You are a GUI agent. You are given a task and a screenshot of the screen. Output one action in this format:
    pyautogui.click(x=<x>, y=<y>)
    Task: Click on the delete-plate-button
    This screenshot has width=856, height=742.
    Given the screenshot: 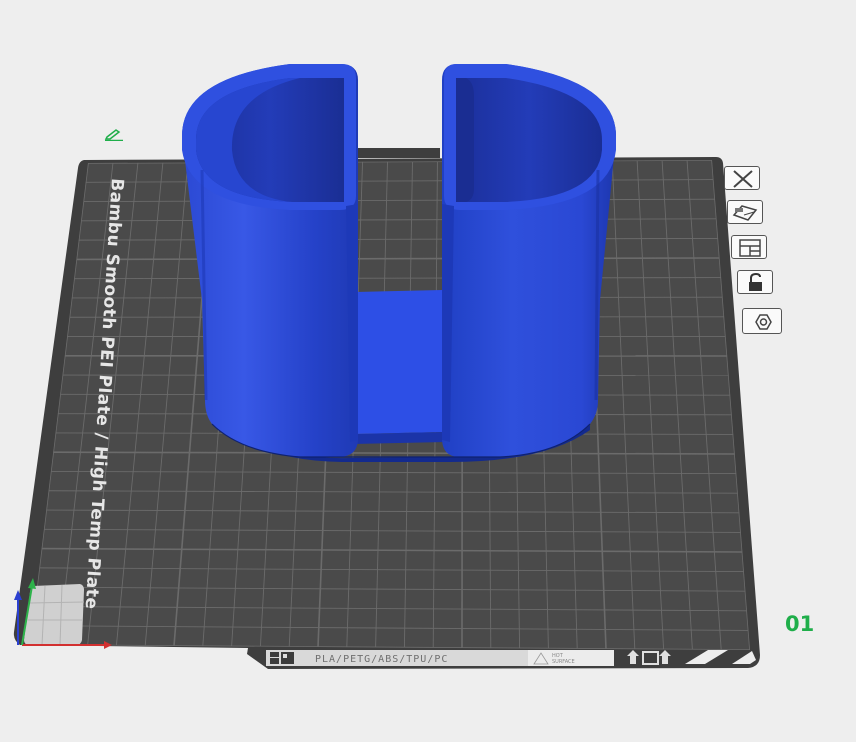 What is the action you would take?
    pyautogui.click(x=742, y=178)
    